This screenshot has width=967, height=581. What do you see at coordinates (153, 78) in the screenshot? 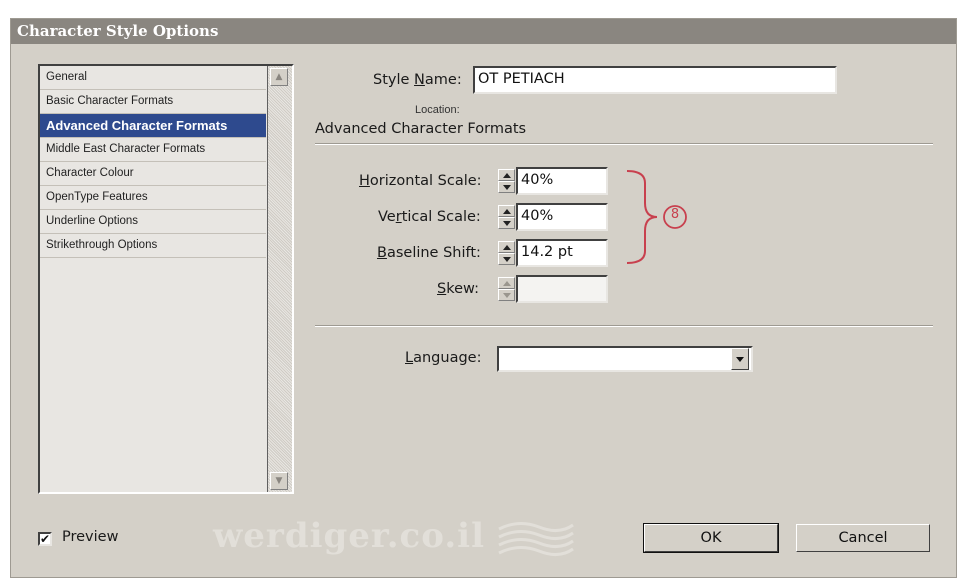
I see `category-item-general: General` at bounding box center [153, 78].